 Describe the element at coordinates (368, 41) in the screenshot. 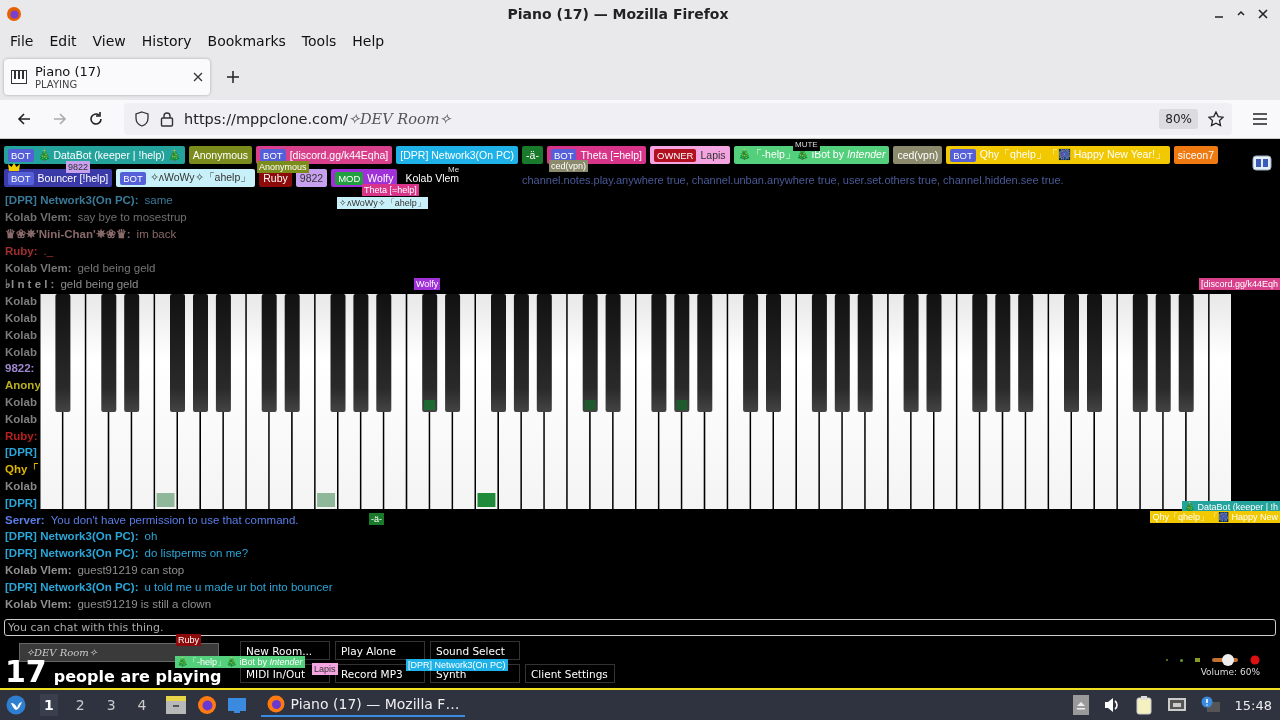

I see `menu-item: Help` at that location.